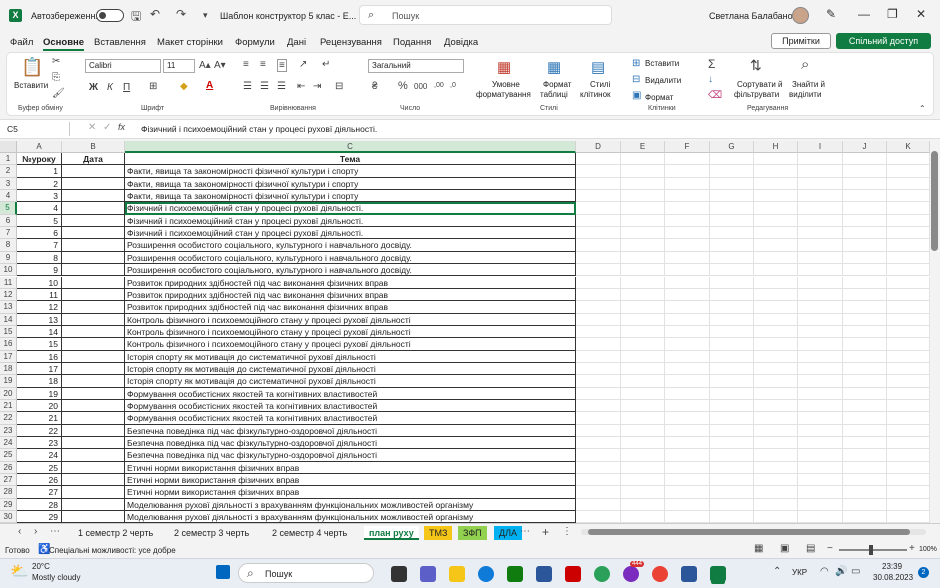 The width and height of the screenshot is (940, 588). I want to click on row-header: 8, so click(8, 245).